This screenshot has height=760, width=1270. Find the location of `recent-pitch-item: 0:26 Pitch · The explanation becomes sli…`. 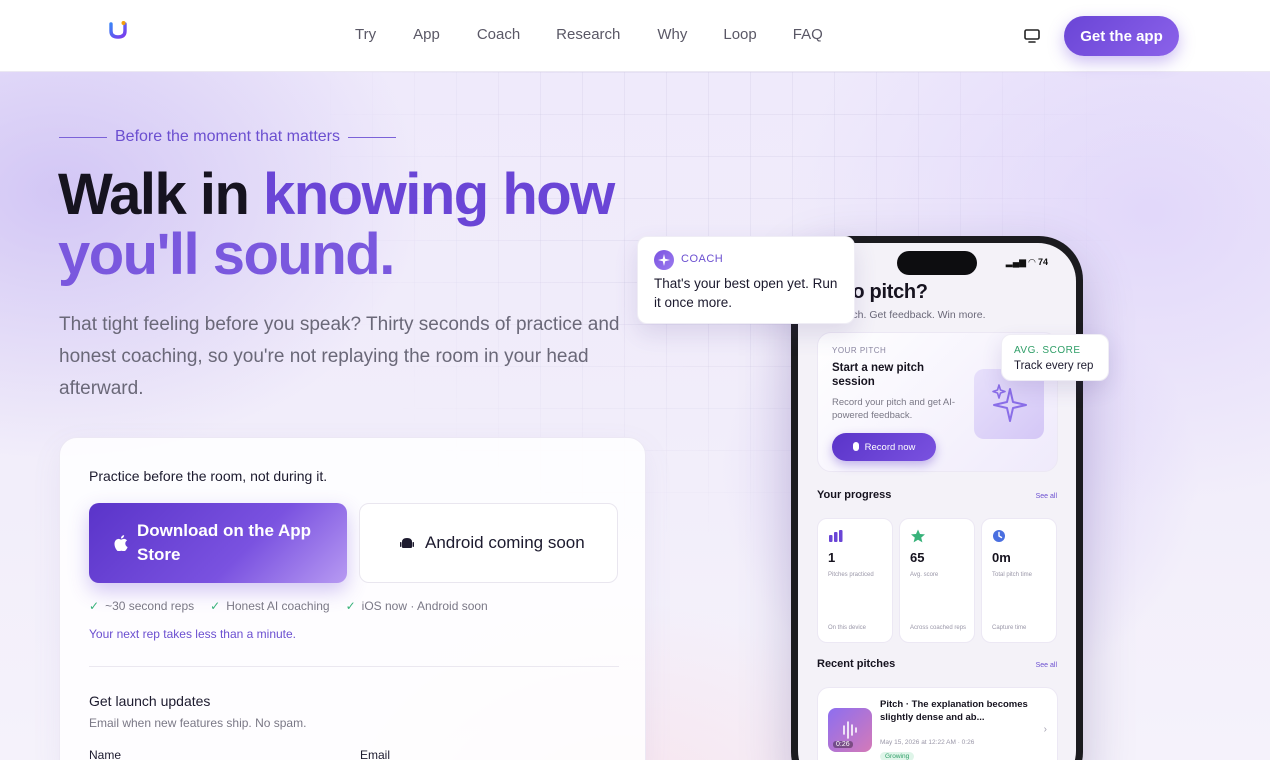

recent-pitch-item: 0:26 Pitch · The explanation becomes sli… is located at coordinates (937, 723).